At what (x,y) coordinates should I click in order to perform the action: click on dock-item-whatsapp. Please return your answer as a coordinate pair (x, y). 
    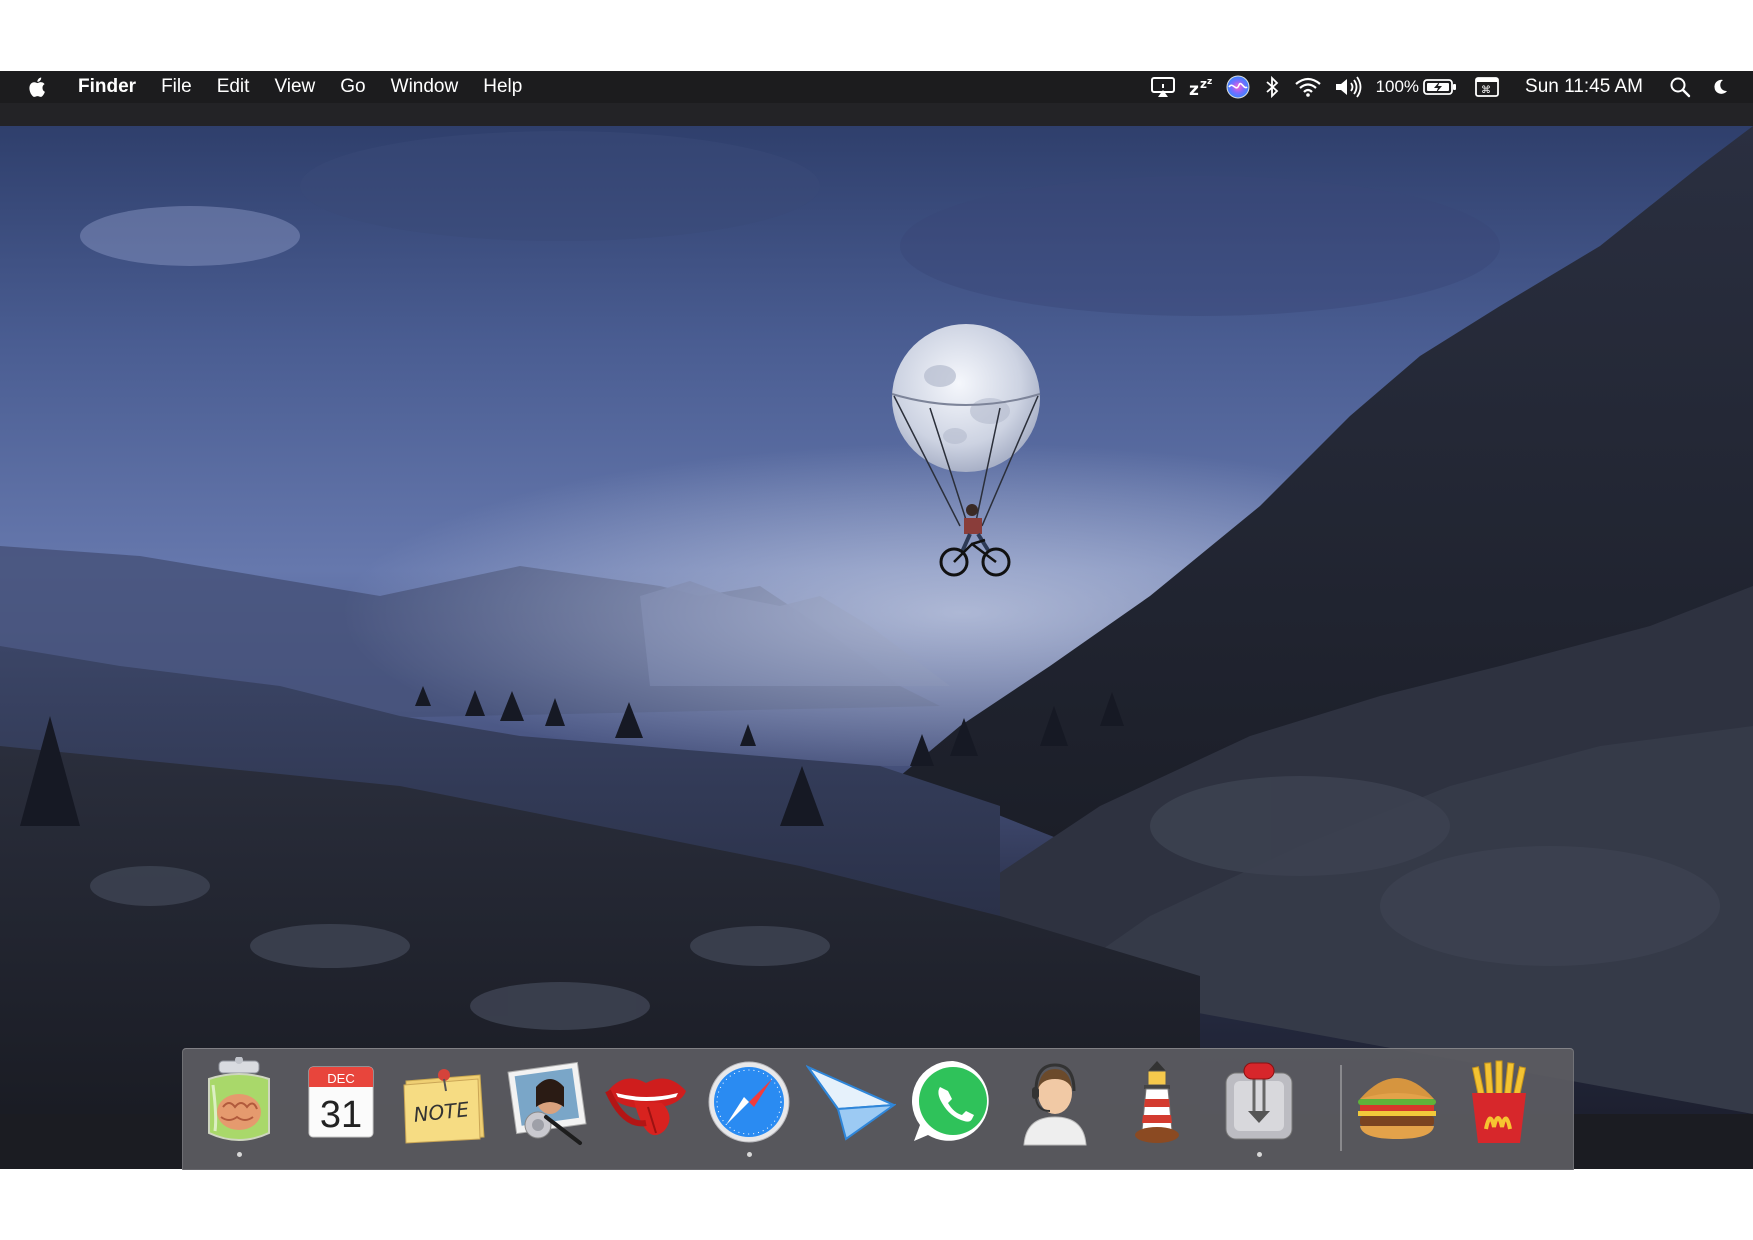
    Looking at the image, I should click on (953, 1109).